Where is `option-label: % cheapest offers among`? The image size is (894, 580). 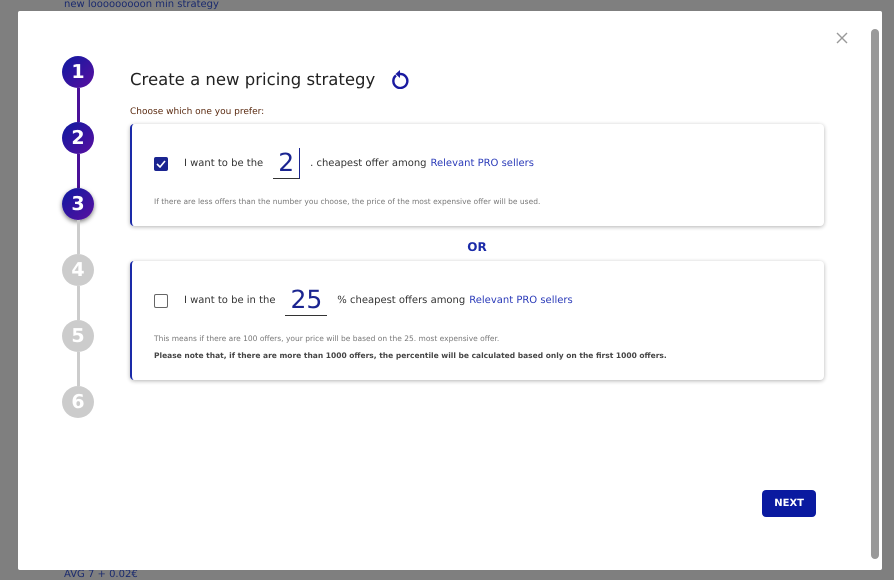
option-label: % cheapest offers among is located at coordinates (401, 300).